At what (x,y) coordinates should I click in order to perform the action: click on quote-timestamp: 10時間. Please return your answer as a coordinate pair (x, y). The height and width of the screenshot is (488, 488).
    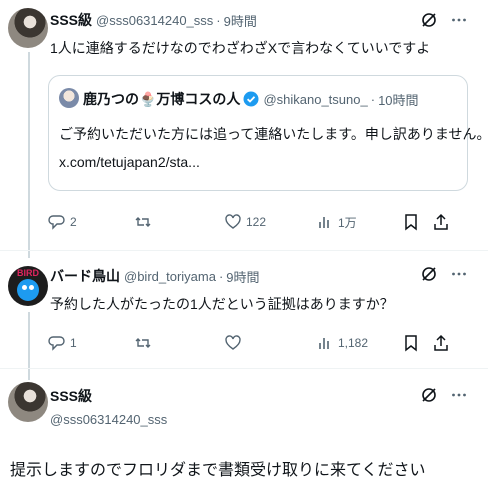
    Looking at the image, I should click on (398, 99).